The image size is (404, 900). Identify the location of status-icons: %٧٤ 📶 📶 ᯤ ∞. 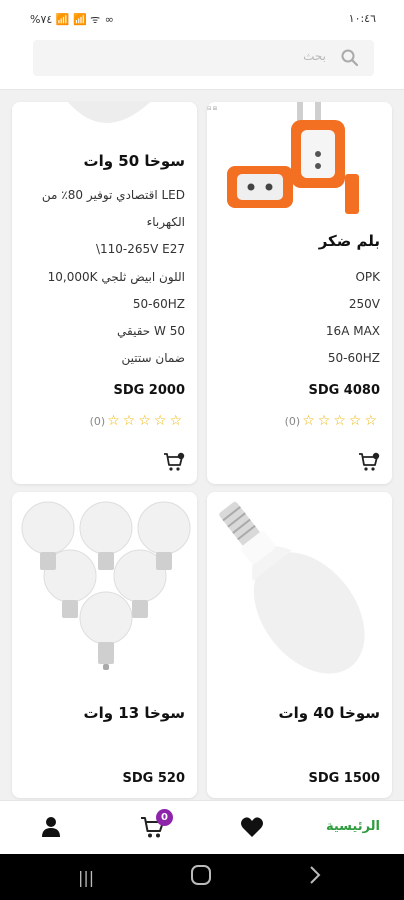
(72, 19).